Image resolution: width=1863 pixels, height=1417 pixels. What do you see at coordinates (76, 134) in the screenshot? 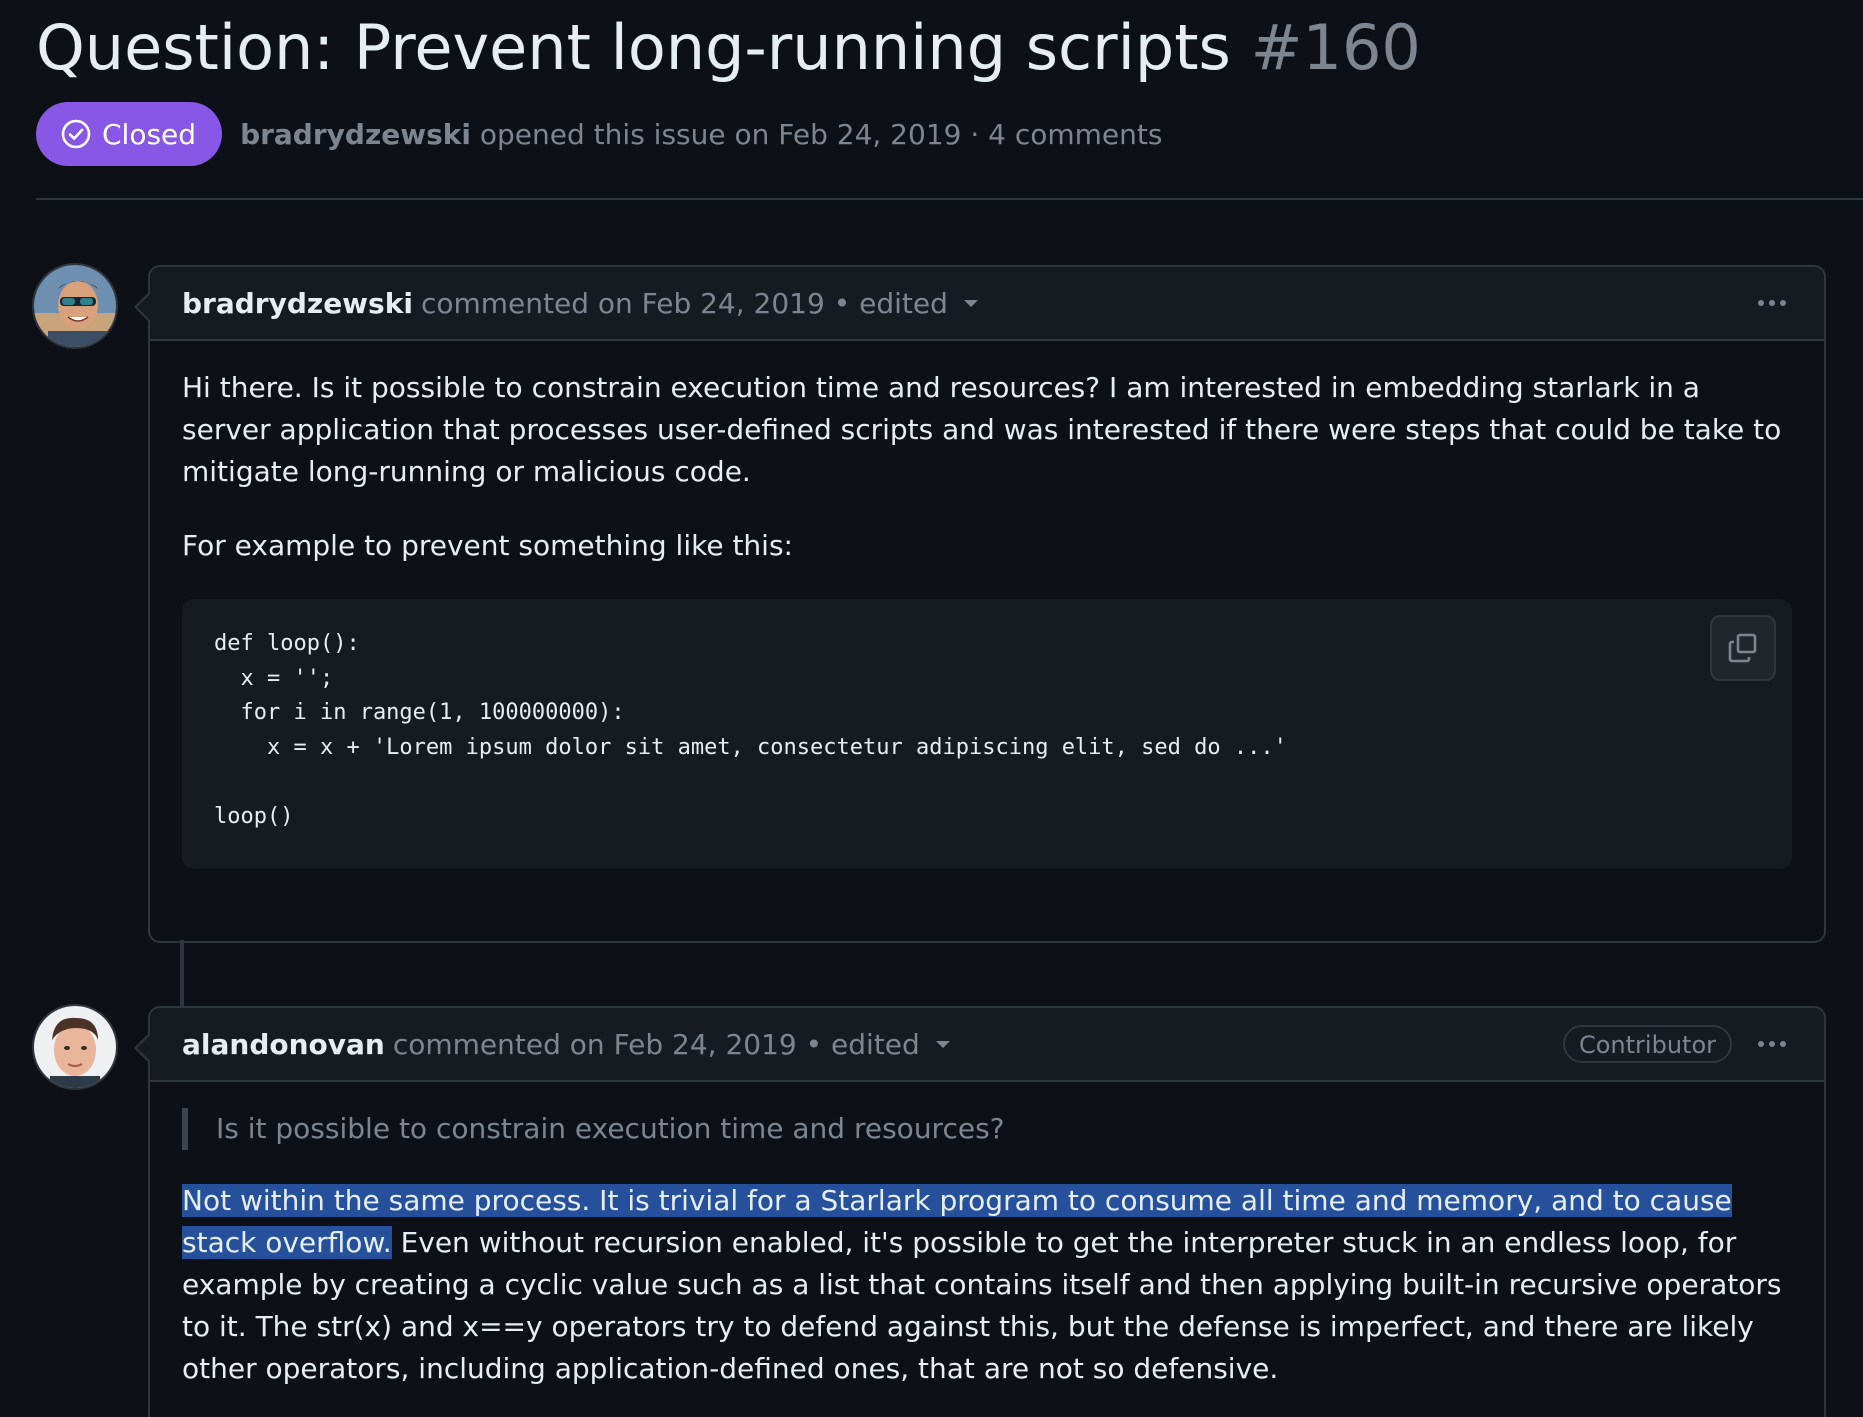
I see `check-circle-icon` at bounding box center [76, 134].